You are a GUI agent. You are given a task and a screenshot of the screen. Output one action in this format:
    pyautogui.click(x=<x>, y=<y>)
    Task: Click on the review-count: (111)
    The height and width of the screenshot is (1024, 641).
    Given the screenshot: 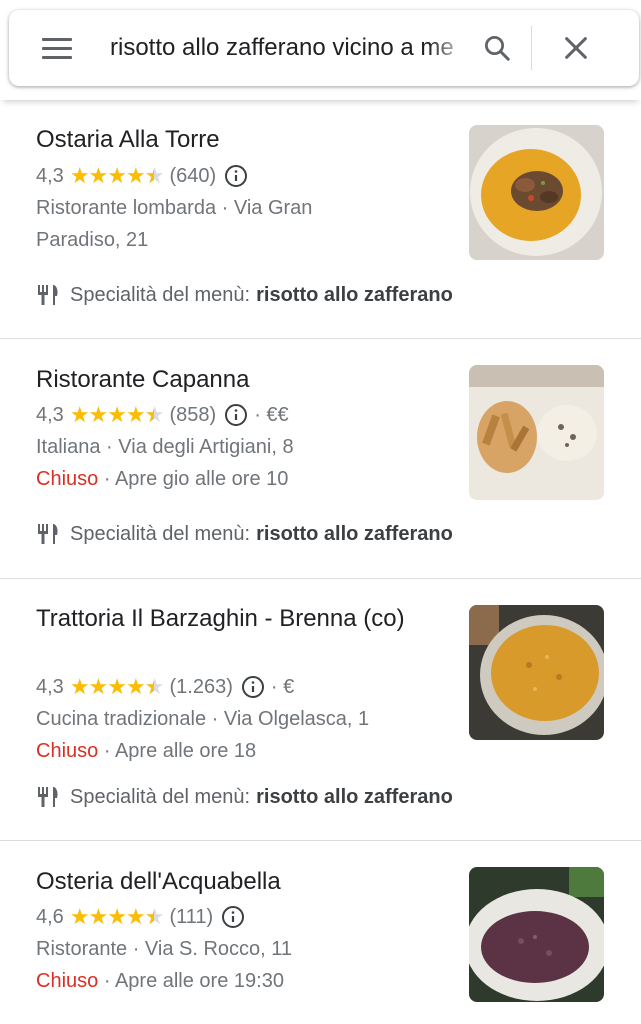 What is the action you would take?
    pyautogui.click(x=191, y=917)
    